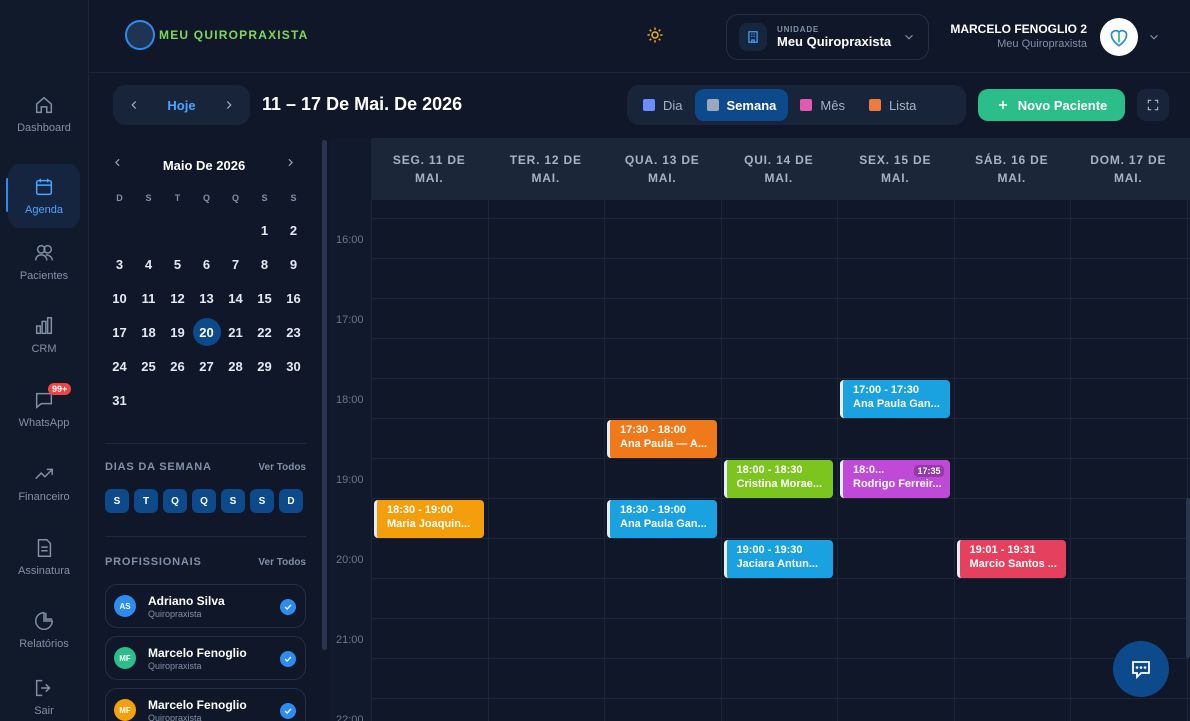  What do you see at coordinates (291, 501) in the screenshot?
I see `weekday-chip: D` at bounding box center [291, 501].